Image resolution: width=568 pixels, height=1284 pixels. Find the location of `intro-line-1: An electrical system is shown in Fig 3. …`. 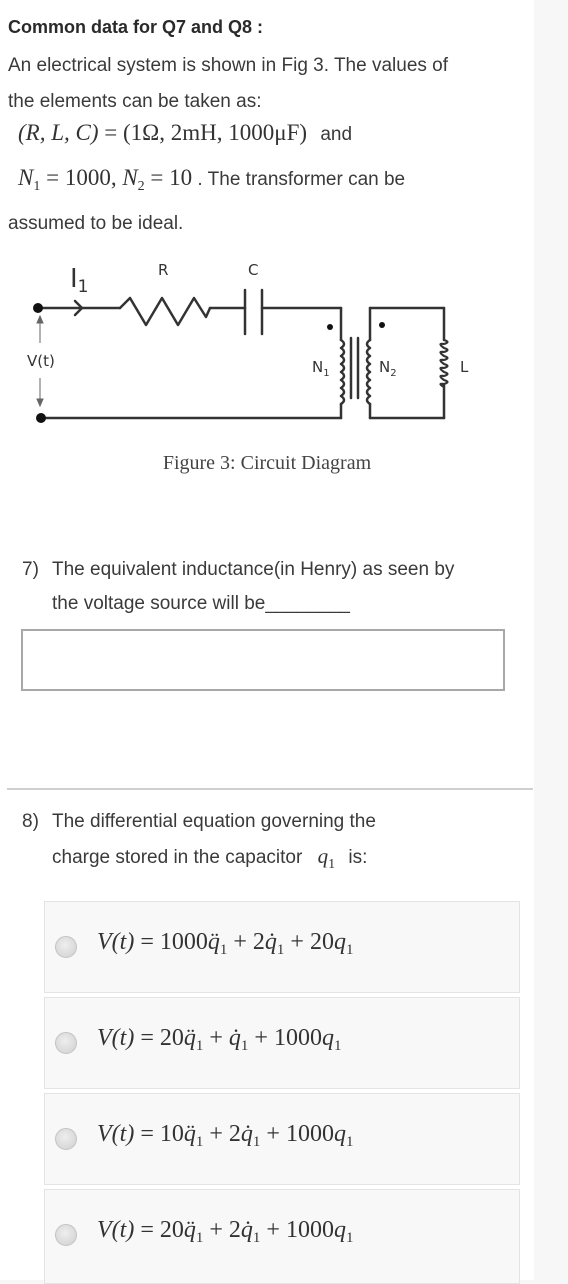

intro-line-1: An electrical system is shown in Fig 3. … is located at coordinates (228, 65).